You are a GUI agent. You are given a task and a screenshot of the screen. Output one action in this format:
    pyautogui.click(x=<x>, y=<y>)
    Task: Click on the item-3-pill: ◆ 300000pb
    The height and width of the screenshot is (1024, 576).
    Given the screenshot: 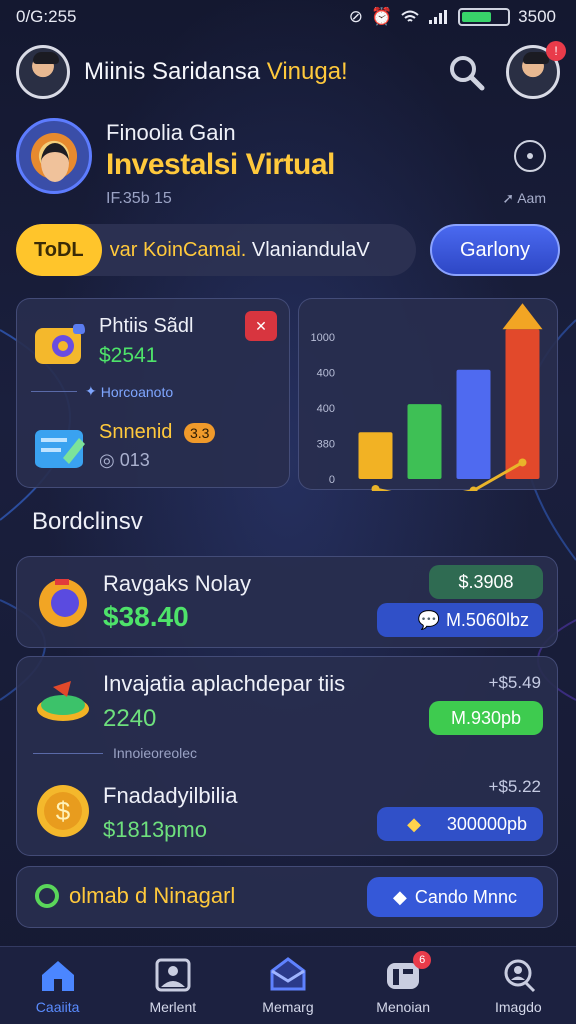 What is the action you would take?
    pyautogui.click(x=460, y=824)
    